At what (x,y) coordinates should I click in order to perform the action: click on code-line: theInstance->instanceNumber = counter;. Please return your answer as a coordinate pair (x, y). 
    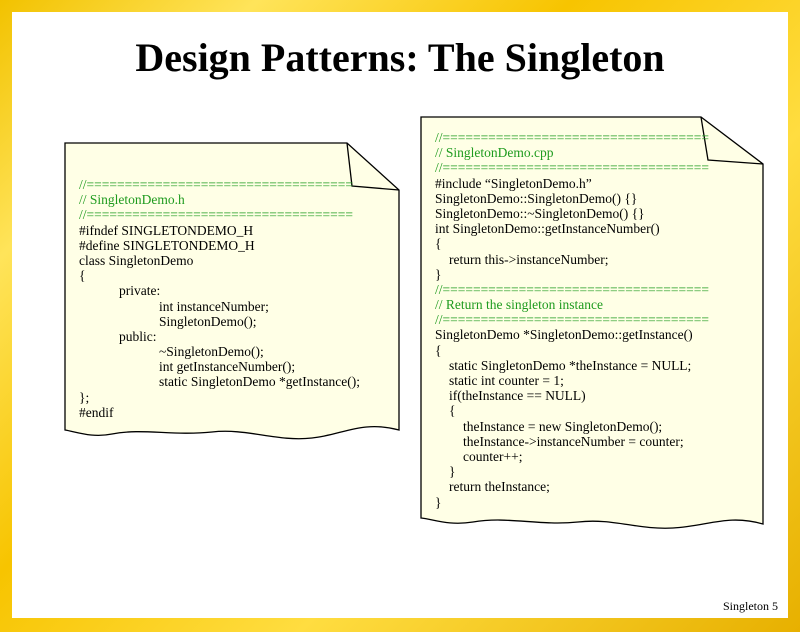
    Looking at the image, I should click on (573, 441).